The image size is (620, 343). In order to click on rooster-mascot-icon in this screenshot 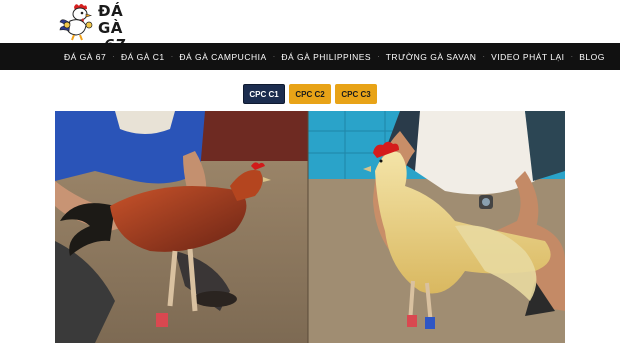, I will do `click(76, 22)`.